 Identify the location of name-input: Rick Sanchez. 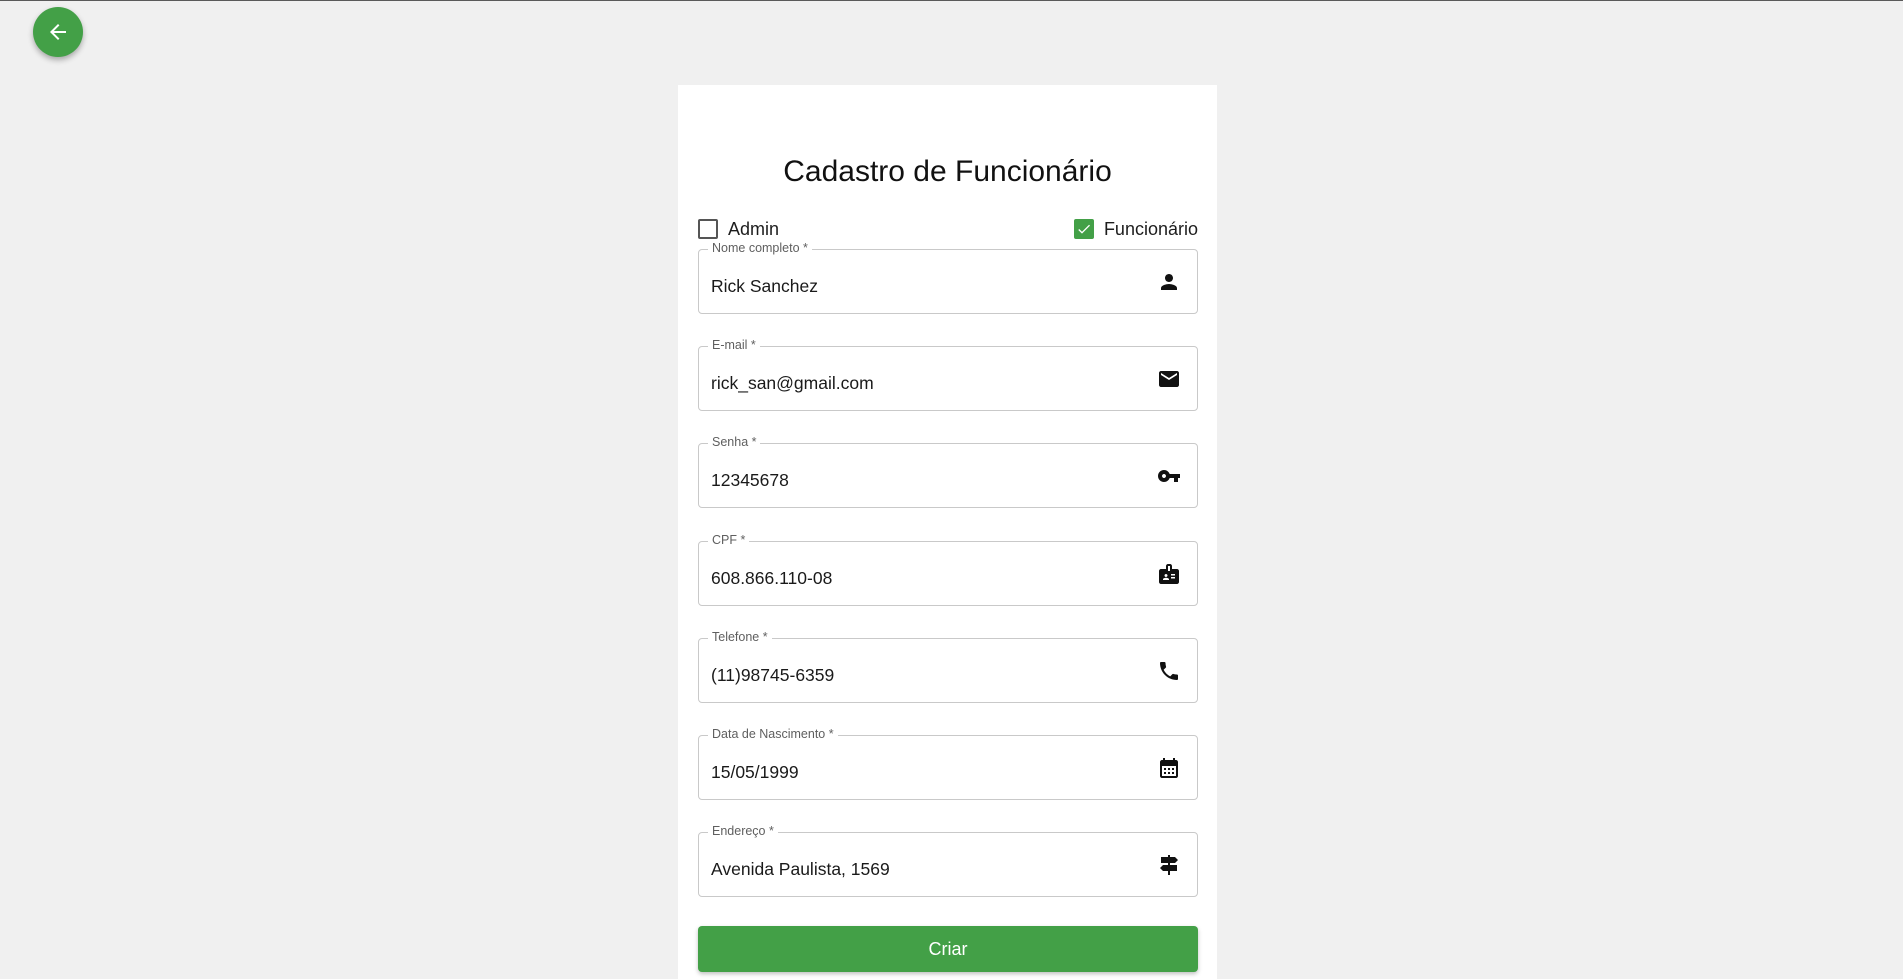
(924, 286).